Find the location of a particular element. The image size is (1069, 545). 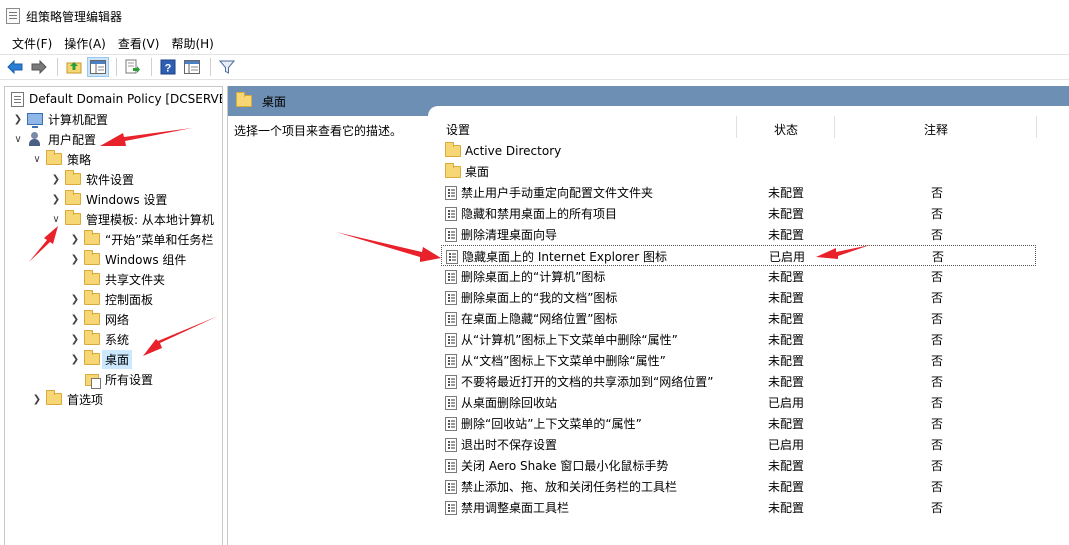

filter-icon is located at coordinates (227, 67).